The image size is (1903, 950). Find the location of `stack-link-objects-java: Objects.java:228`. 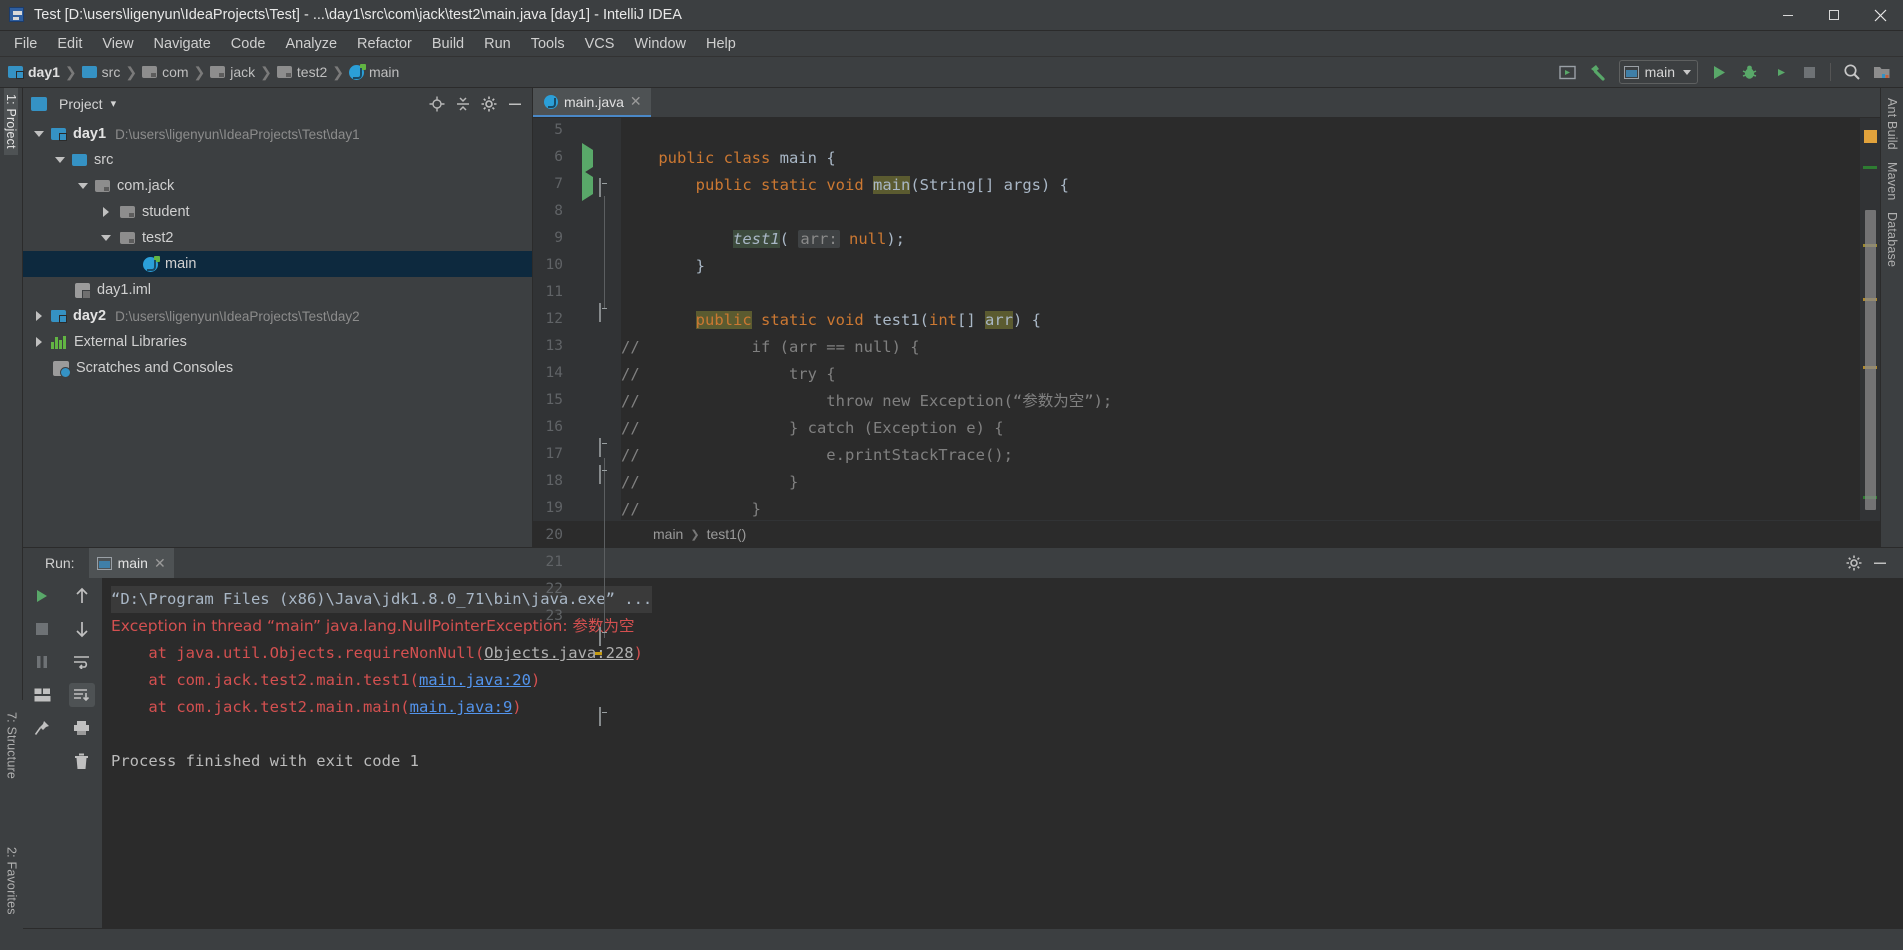

stack-link-objects-java: Objects.java:228 is located at coordinates (558, 653).